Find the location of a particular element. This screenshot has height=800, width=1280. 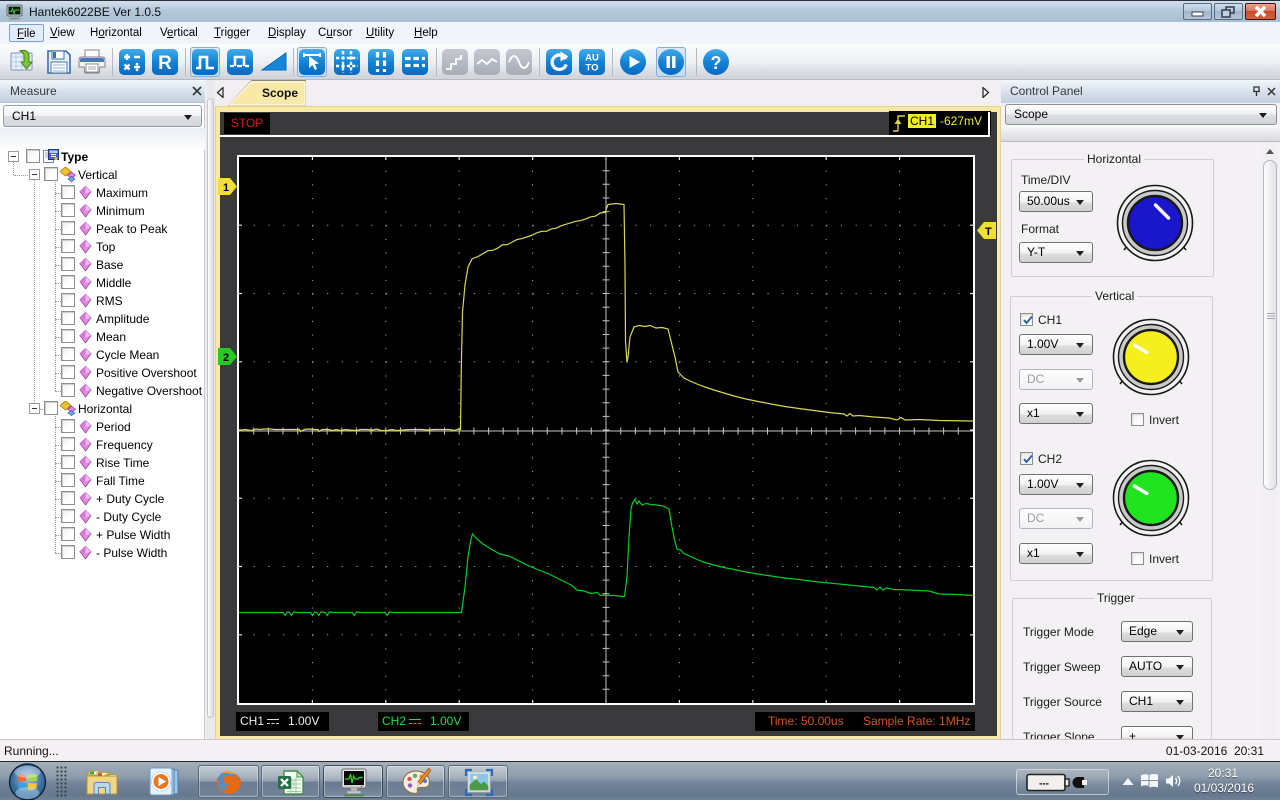

svg-text: TO is located at coordinates (591, 68).